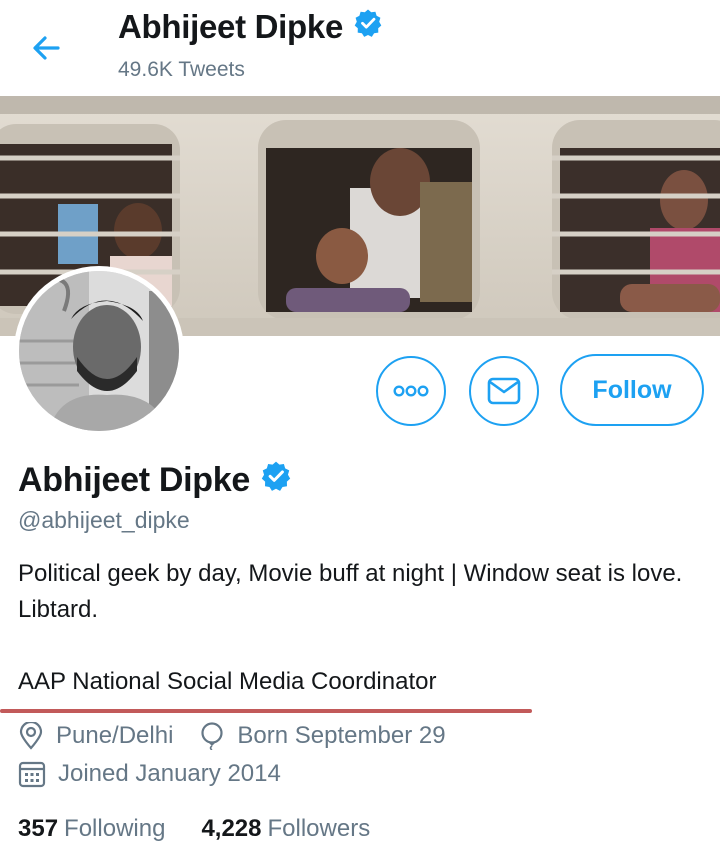 The image size is (720, 860). I want to click on tweet-count: 49.6K Tweets, so click(181, 69).